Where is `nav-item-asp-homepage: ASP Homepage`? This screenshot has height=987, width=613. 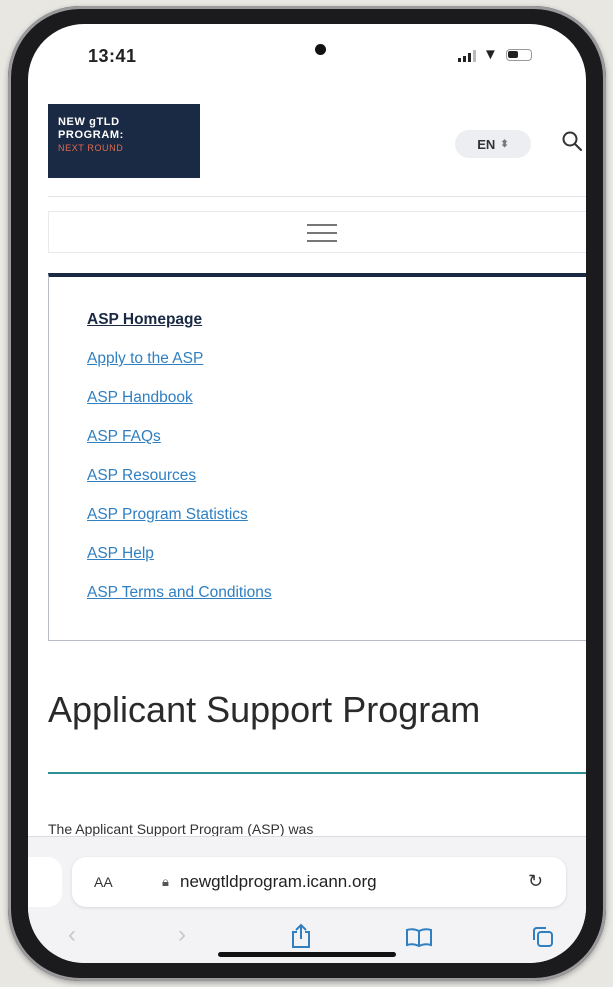
nav-item-asp-homepage: ASP Homepage is located at coordinates (179, 330).